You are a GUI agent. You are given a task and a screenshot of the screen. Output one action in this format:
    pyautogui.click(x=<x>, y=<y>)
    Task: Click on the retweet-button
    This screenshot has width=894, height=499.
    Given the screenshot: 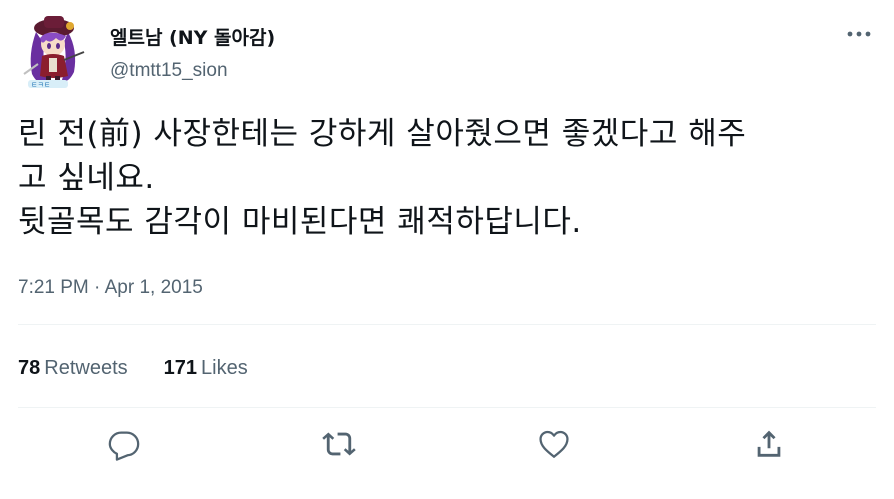 What is the action you would take?
    pyautogui.click(x=339, y=444)
    